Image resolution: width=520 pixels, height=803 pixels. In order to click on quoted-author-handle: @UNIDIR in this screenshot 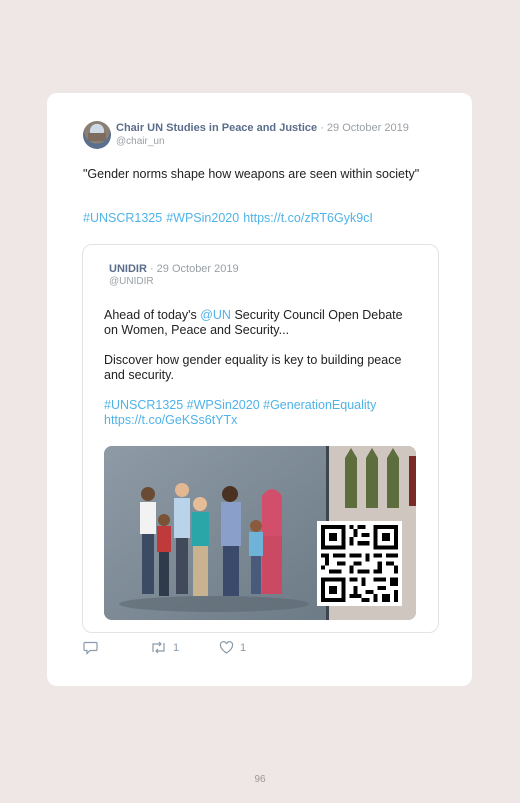, I will do `click(131, 281)`.